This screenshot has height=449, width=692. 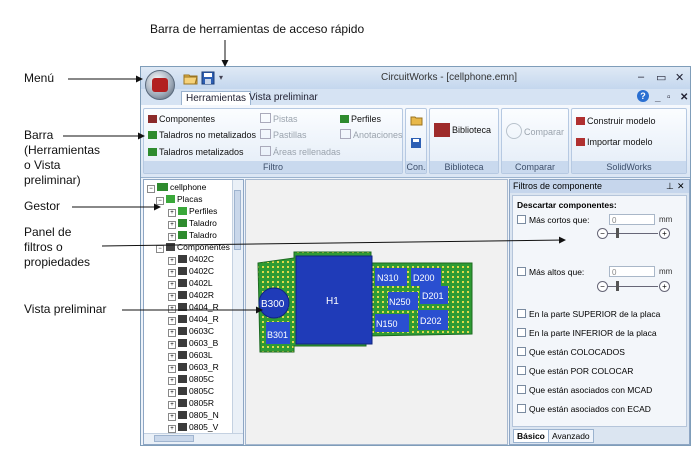 I want to click on taller-than-input: 0, so click(x=632, y=271).